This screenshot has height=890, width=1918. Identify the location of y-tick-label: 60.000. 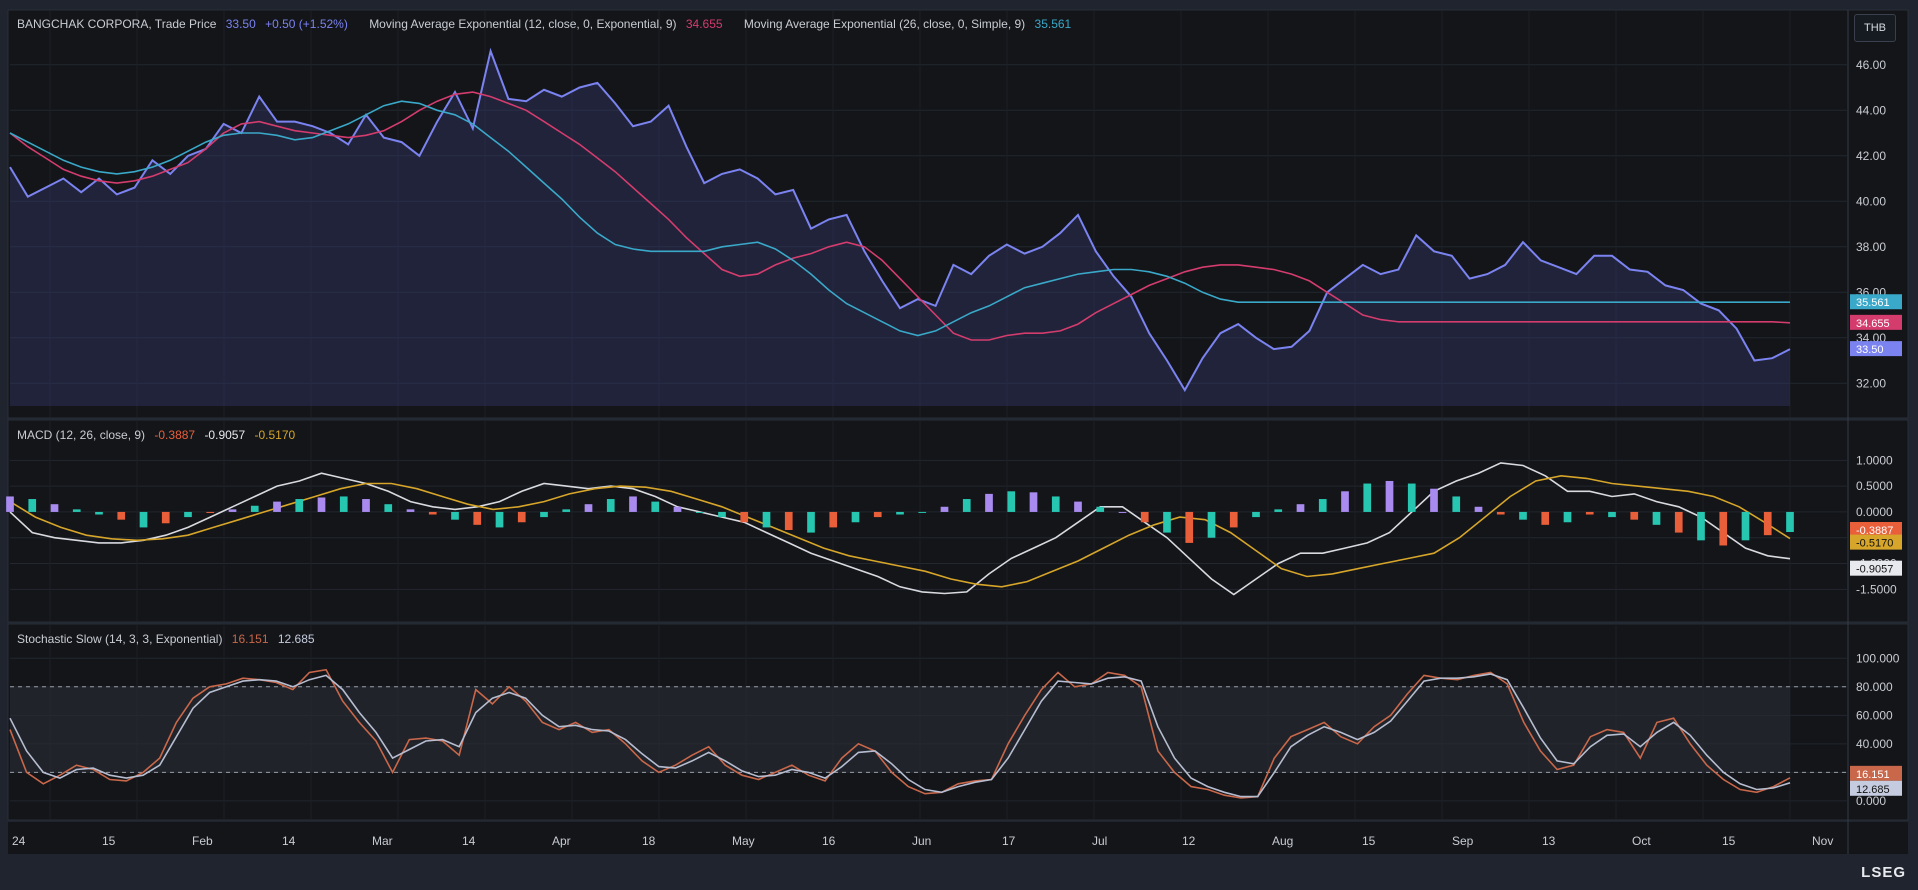
(1874, 715).